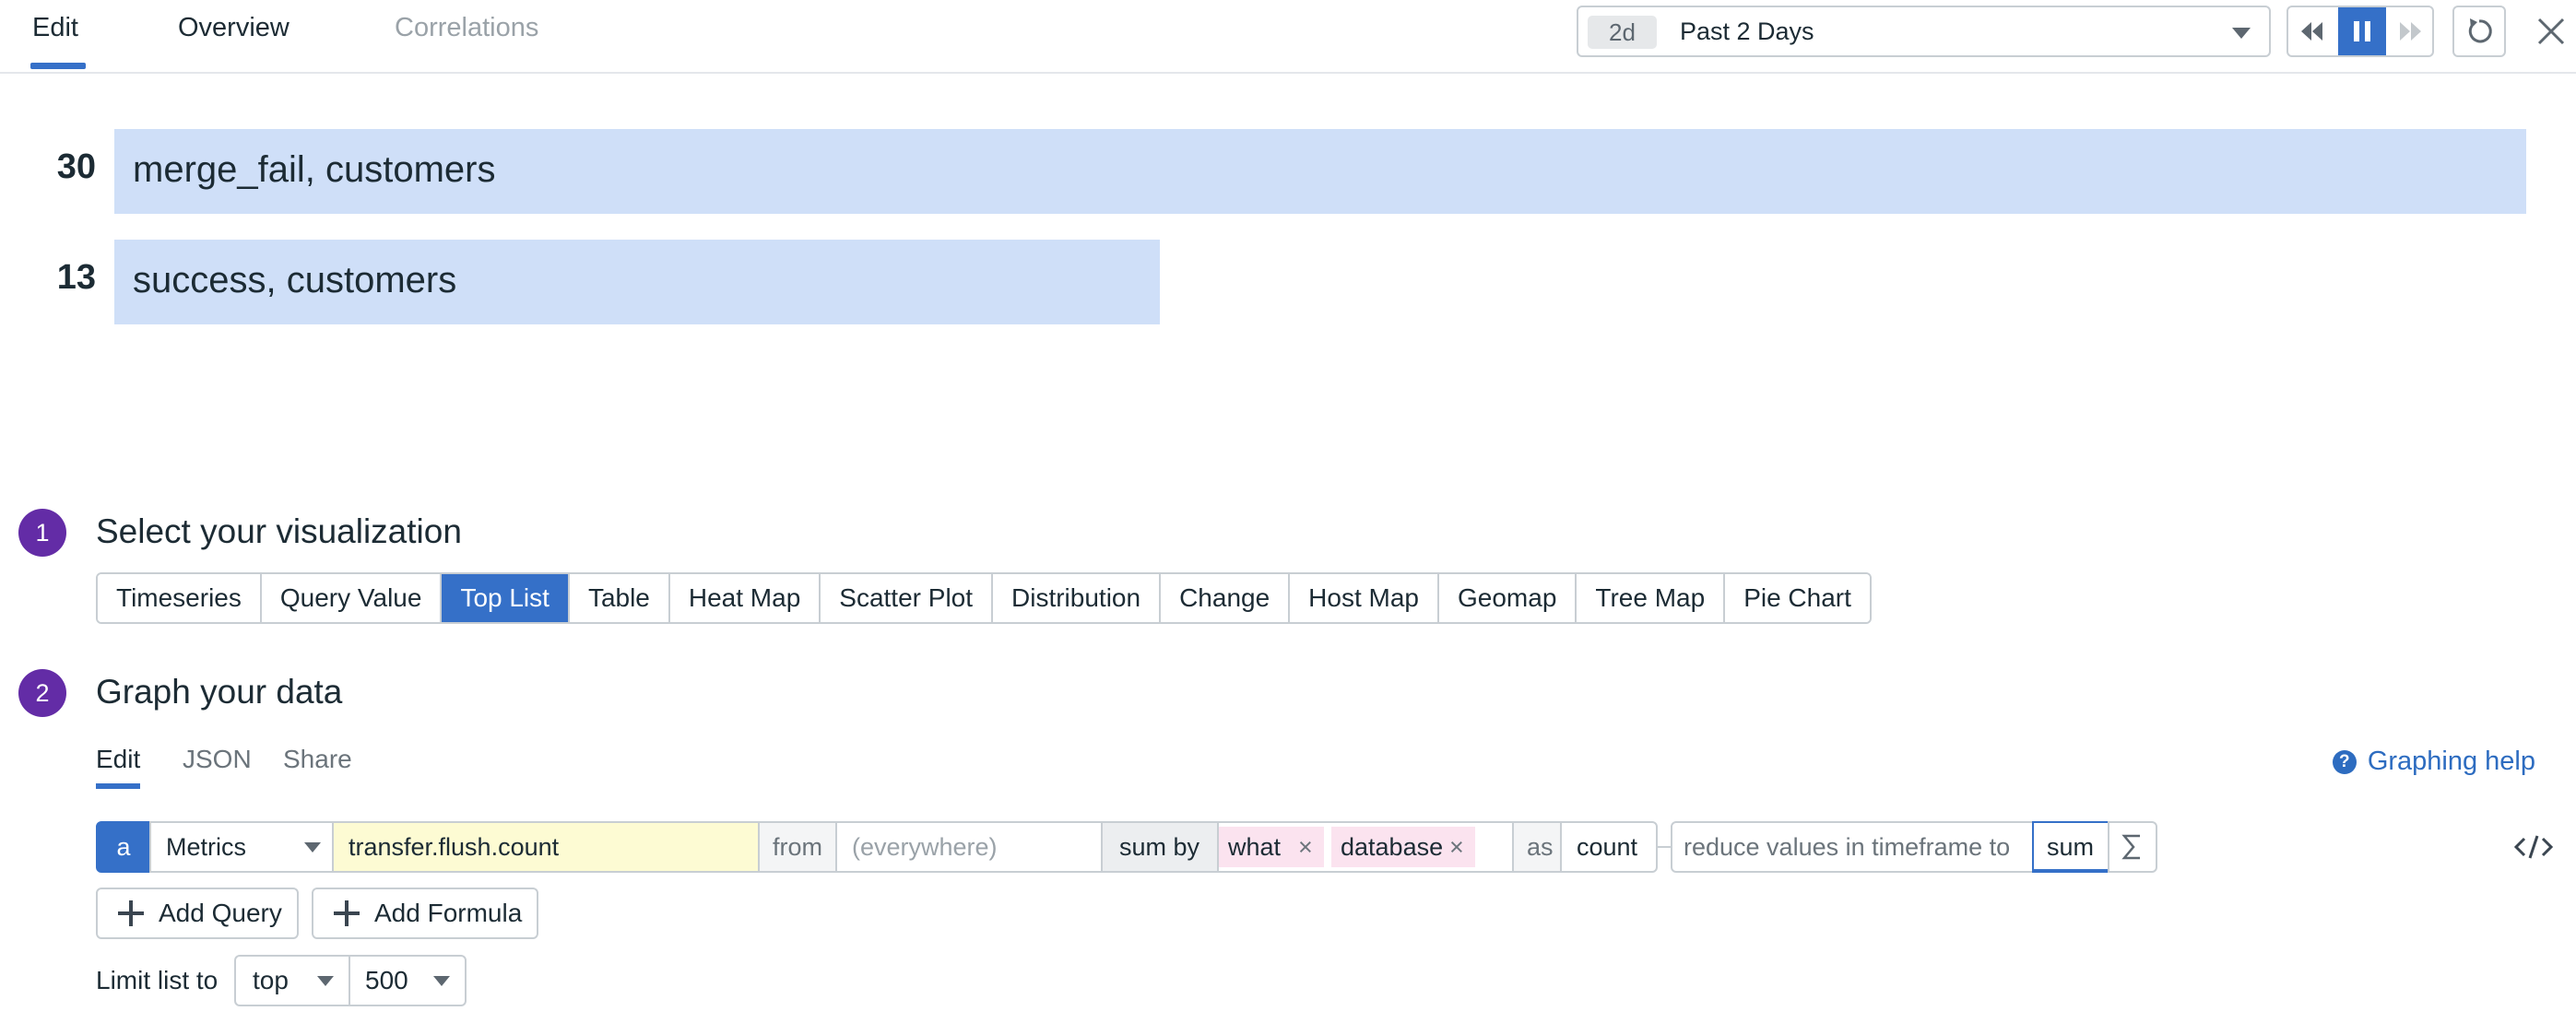  I want to click on limit-count-select: 500, so click(408, 980).